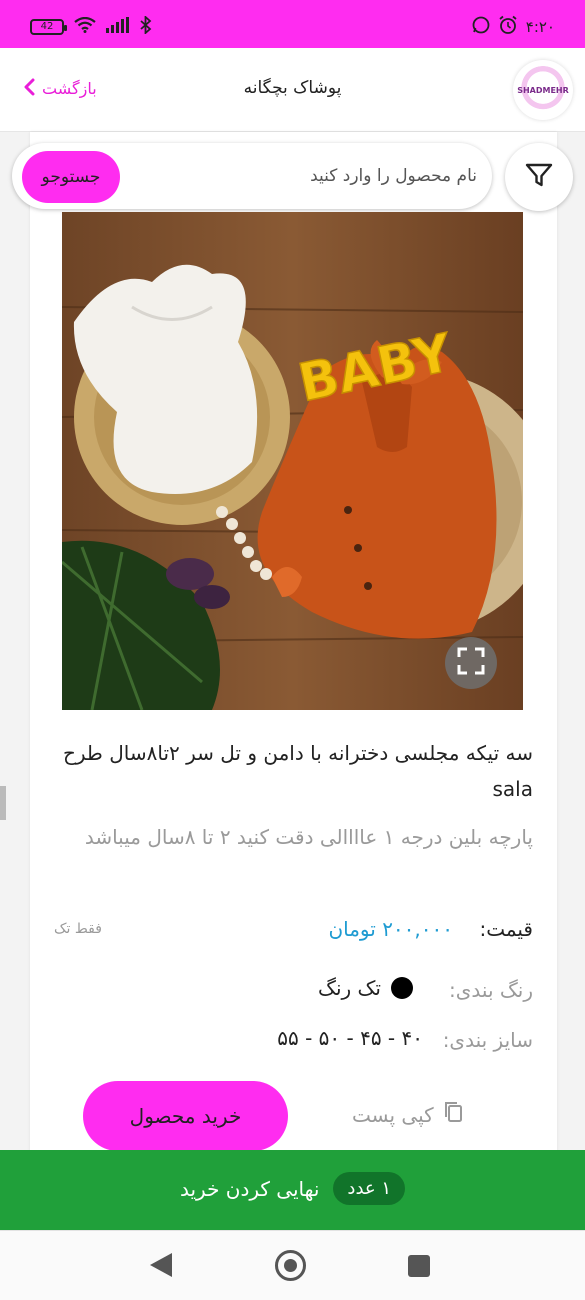 The height and width of the screenshot is (1300, 585). I want to click on buy-product-button: خرید محصول, so click(185, 1116).